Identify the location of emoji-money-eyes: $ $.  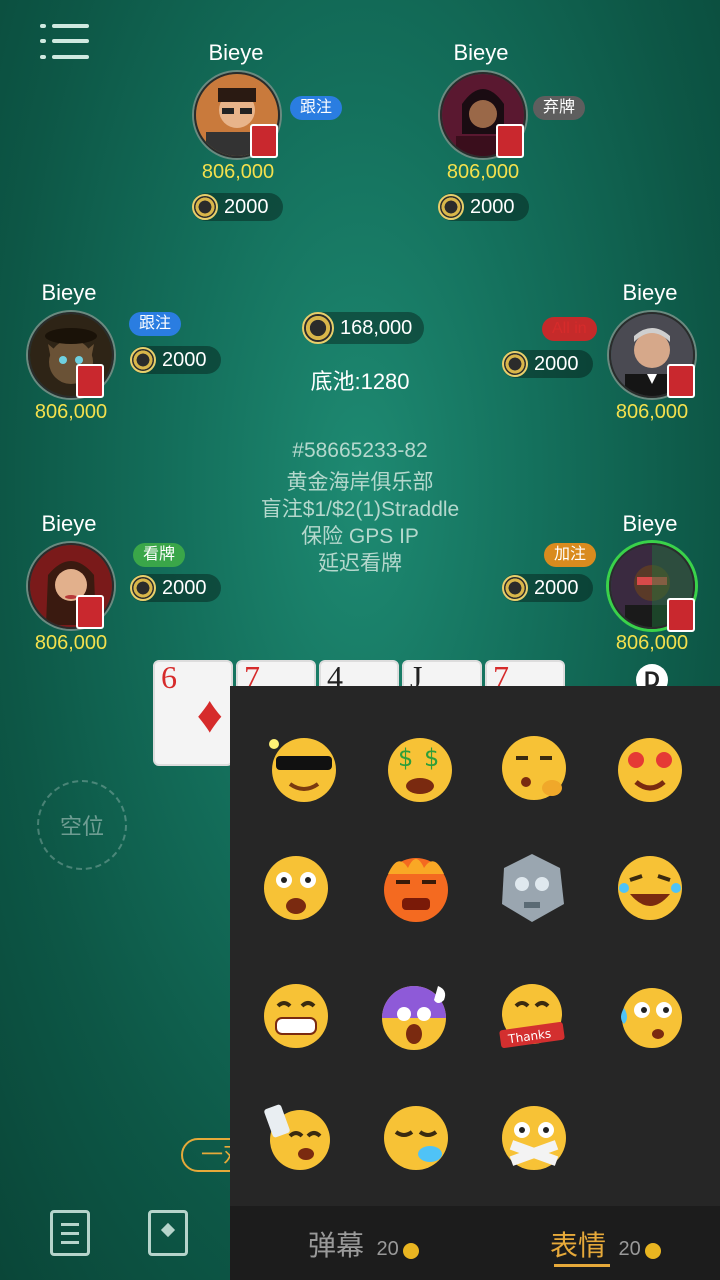
(420, 768).